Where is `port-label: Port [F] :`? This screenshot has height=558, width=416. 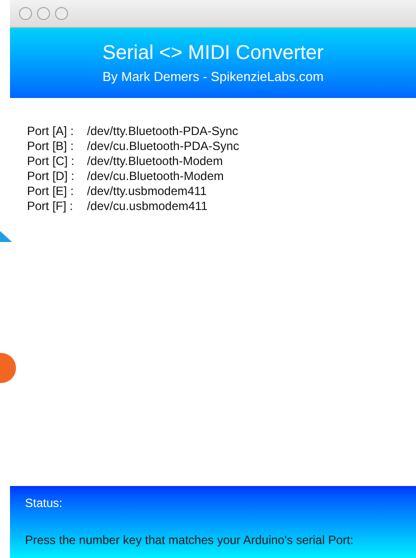
port-label: Port [F] : is located at coordinates (50, 206).